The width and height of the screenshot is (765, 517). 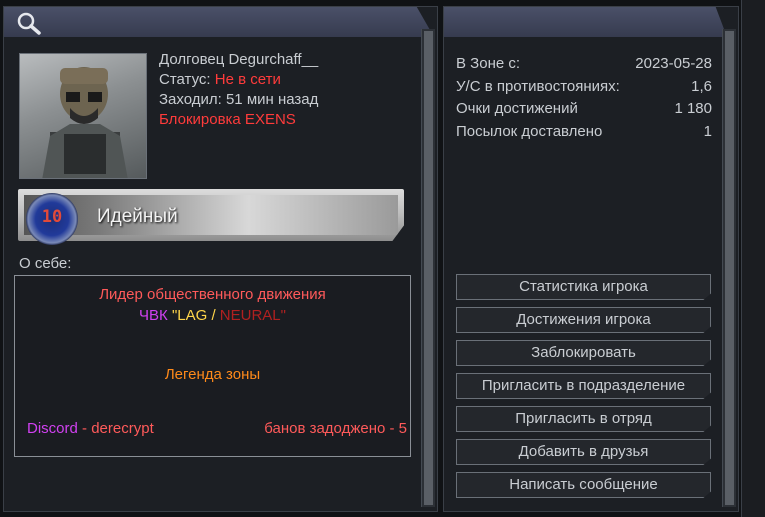 I want to click on add-friend-button: Добавить в друзья, so click(x=583, y=452).